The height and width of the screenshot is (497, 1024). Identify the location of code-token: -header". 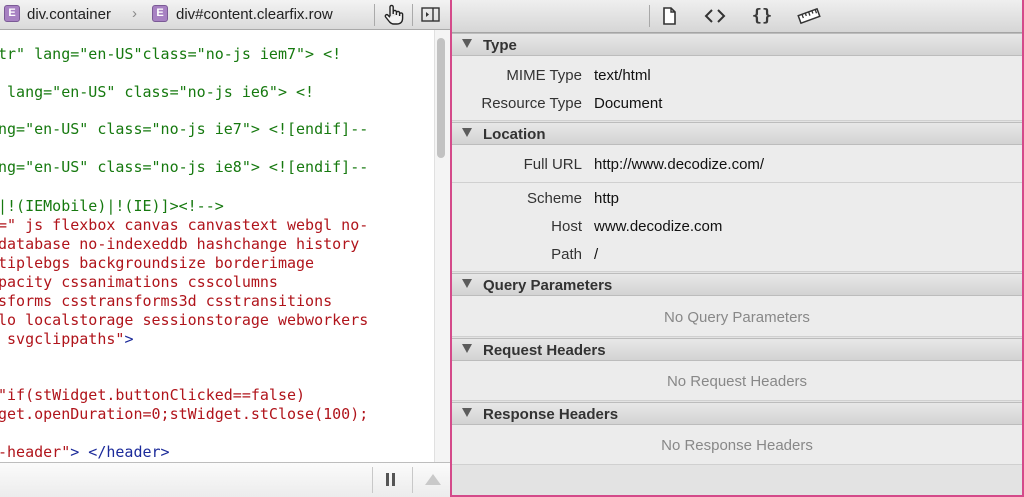
(35, 452).